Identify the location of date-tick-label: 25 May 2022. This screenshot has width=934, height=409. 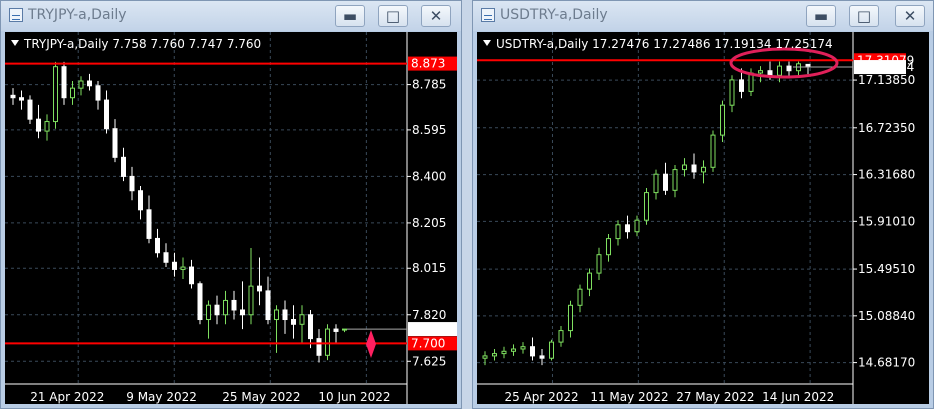
(261, 397).